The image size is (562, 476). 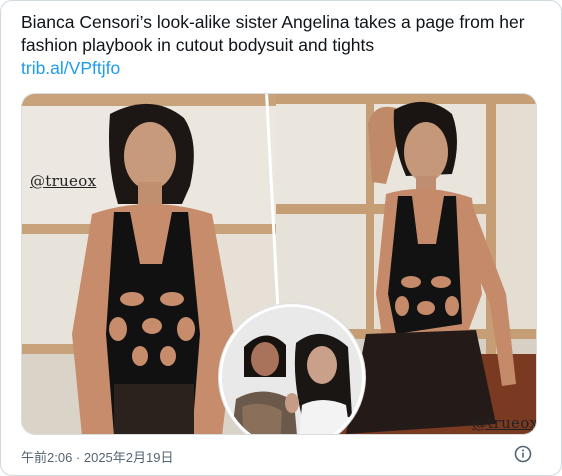 What do you see at coordinates (283, 68) in the screenshot?
I see `tweet-link: trib.al/VPftjfo` at bounding box center [283, 68].